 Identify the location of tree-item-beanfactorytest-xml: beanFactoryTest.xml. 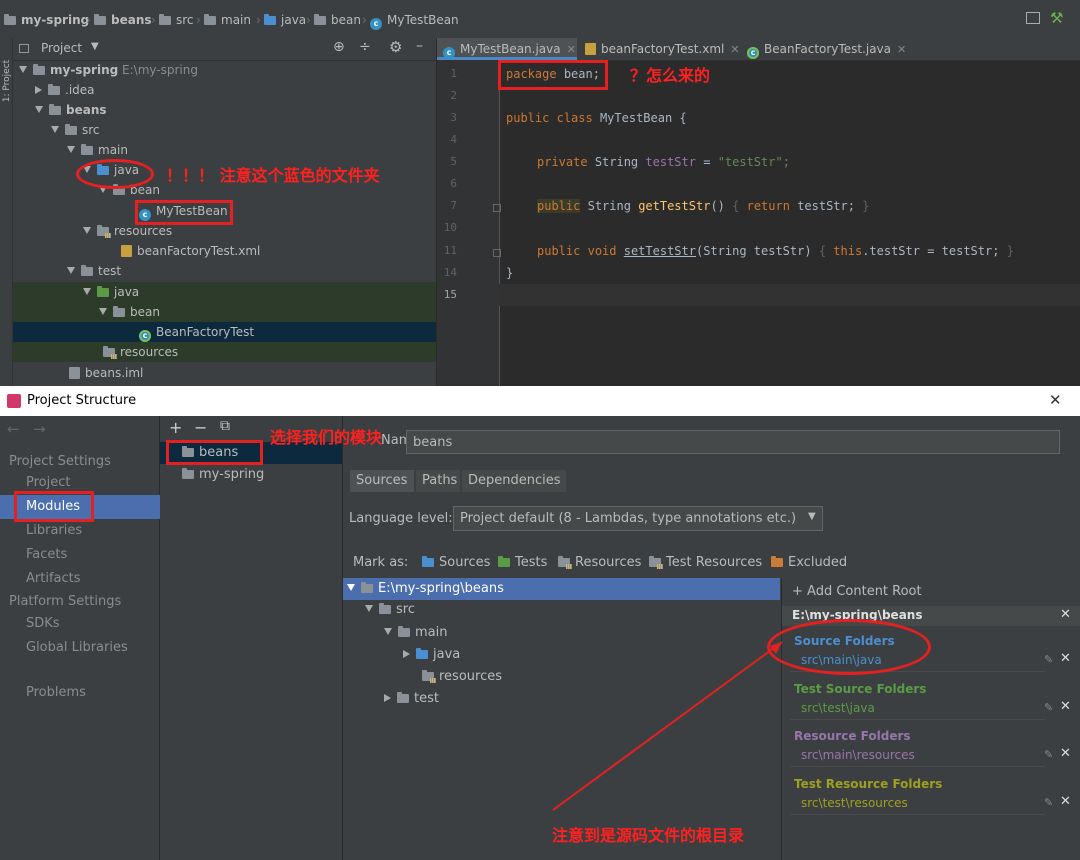
(224, 251).